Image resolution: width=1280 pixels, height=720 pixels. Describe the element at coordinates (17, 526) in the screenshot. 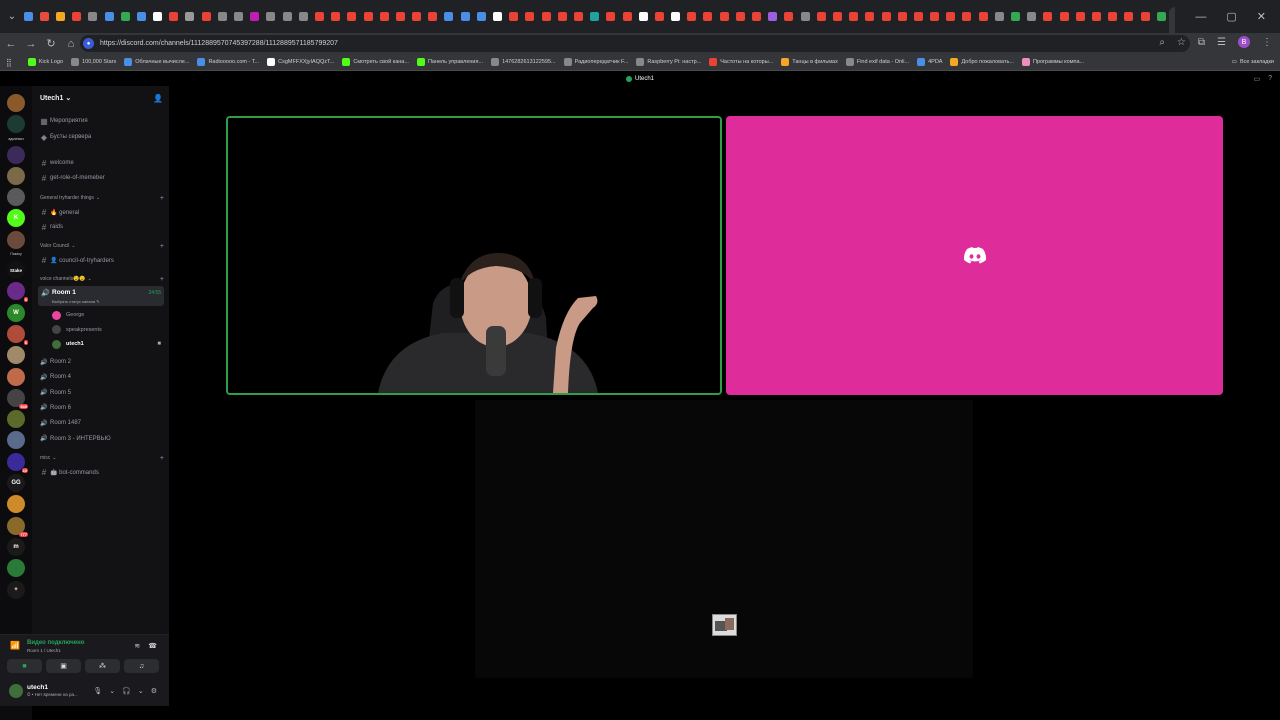

I see `server-icon: 777` at that location.